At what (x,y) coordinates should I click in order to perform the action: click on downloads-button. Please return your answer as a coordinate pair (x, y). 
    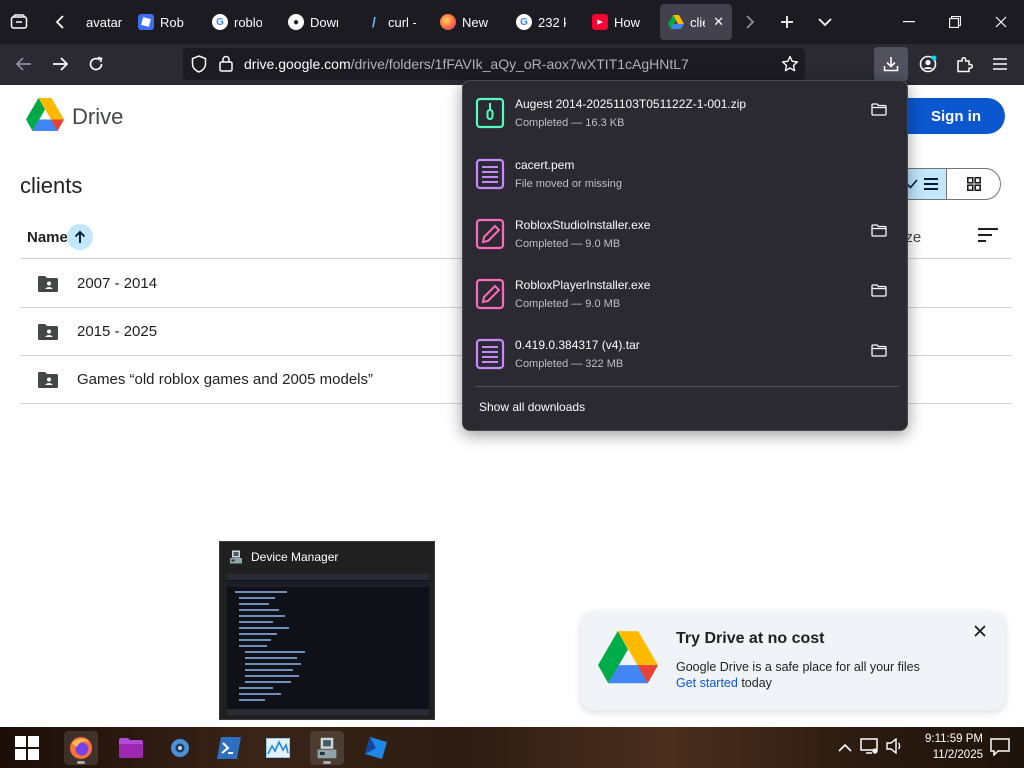
    Looking at the image, I should click on (891, 64).